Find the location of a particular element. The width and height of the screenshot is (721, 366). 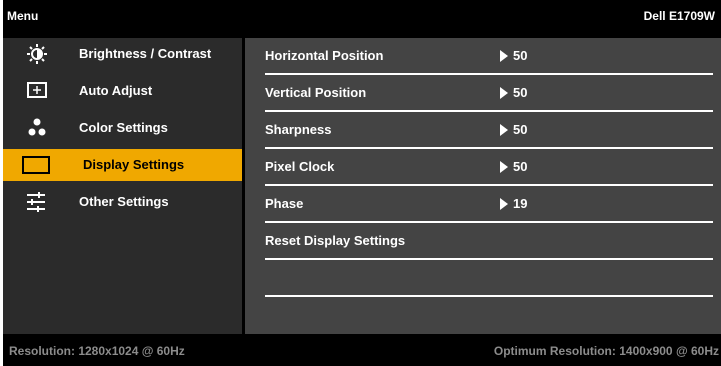

sidebar-item-label: Color Settings is located at coordinates (123, 127).